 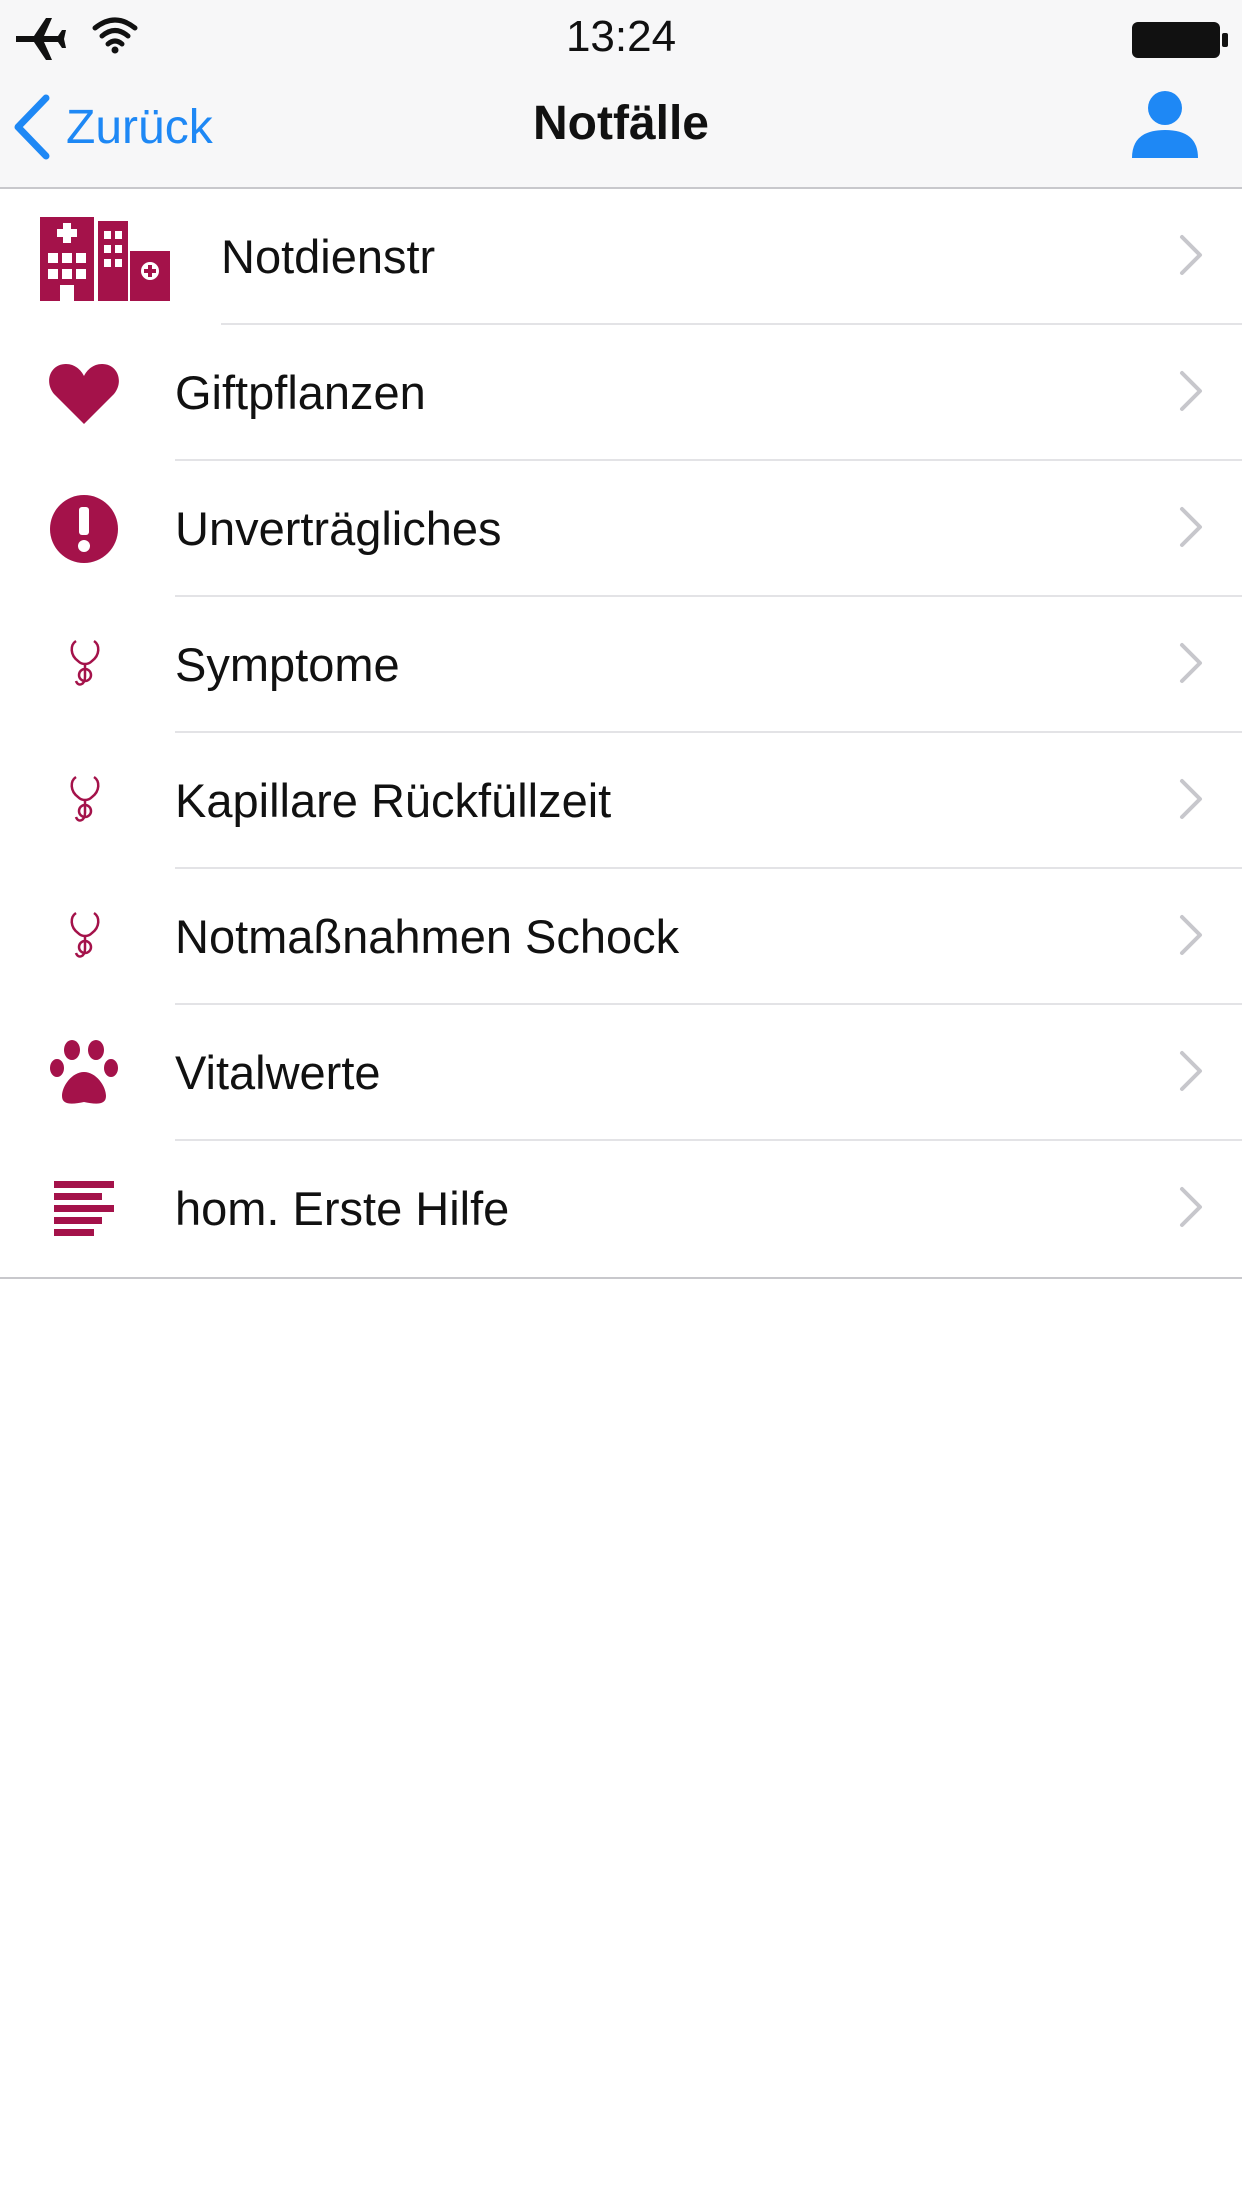 What do you see at coordinates (621, 393) in the screenshot?
I see `list-item-giftpflanzen: Giftpflanzen` at bounding box center [621, 393].